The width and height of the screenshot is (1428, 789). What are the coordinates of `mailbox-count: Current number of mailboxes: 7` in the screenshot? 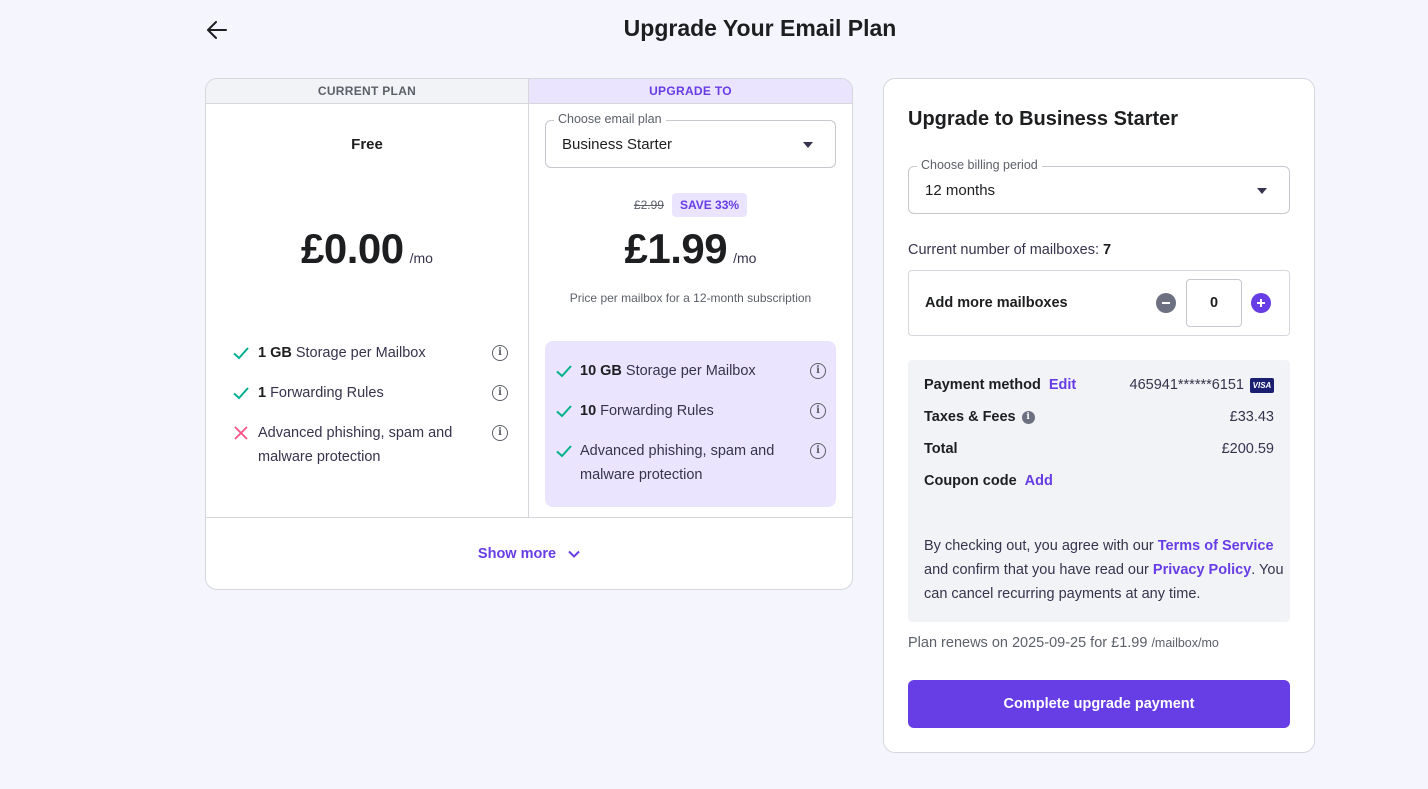 It's located at (1009, 250).